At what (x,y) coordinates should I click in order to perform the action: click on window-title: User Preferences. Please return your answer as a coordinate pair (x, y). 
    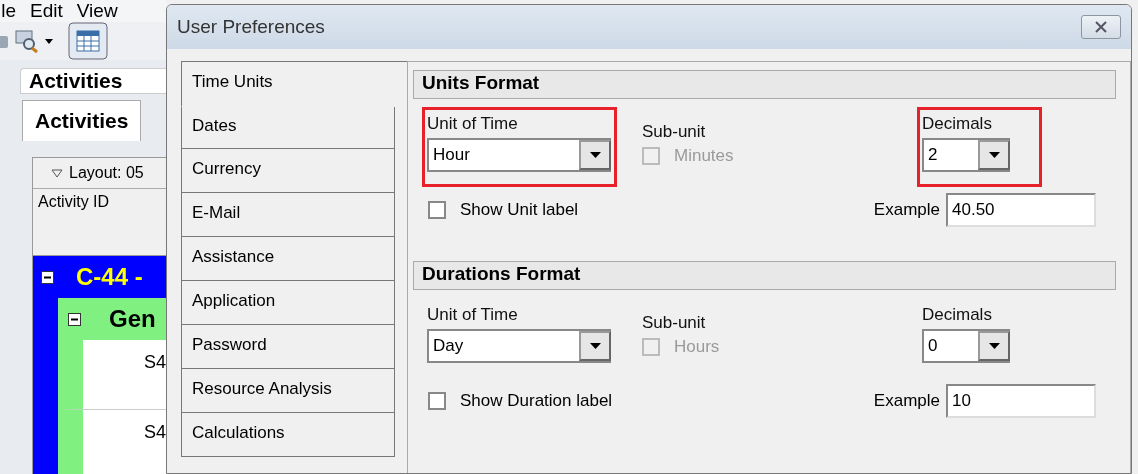
    Looking at the image, I should click on (251, 27).